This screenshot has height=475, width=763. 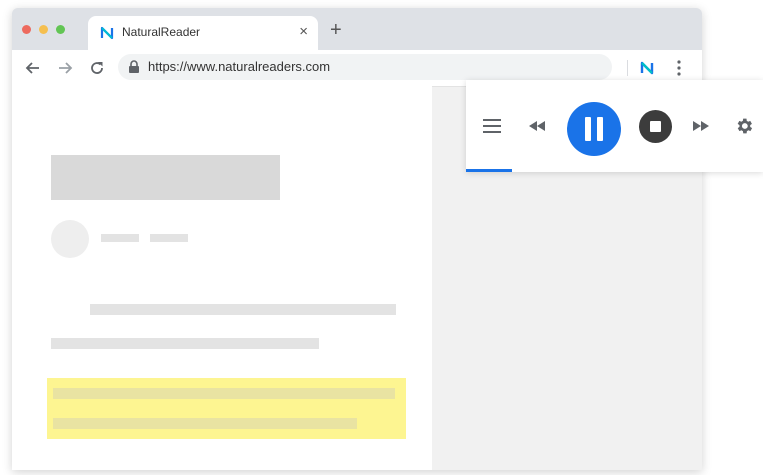 What do you see at coordinates (365, 67) in the screenshot?
I see `address-bar: https://www.naturalreaders.com` at bounding box center [365, 67].